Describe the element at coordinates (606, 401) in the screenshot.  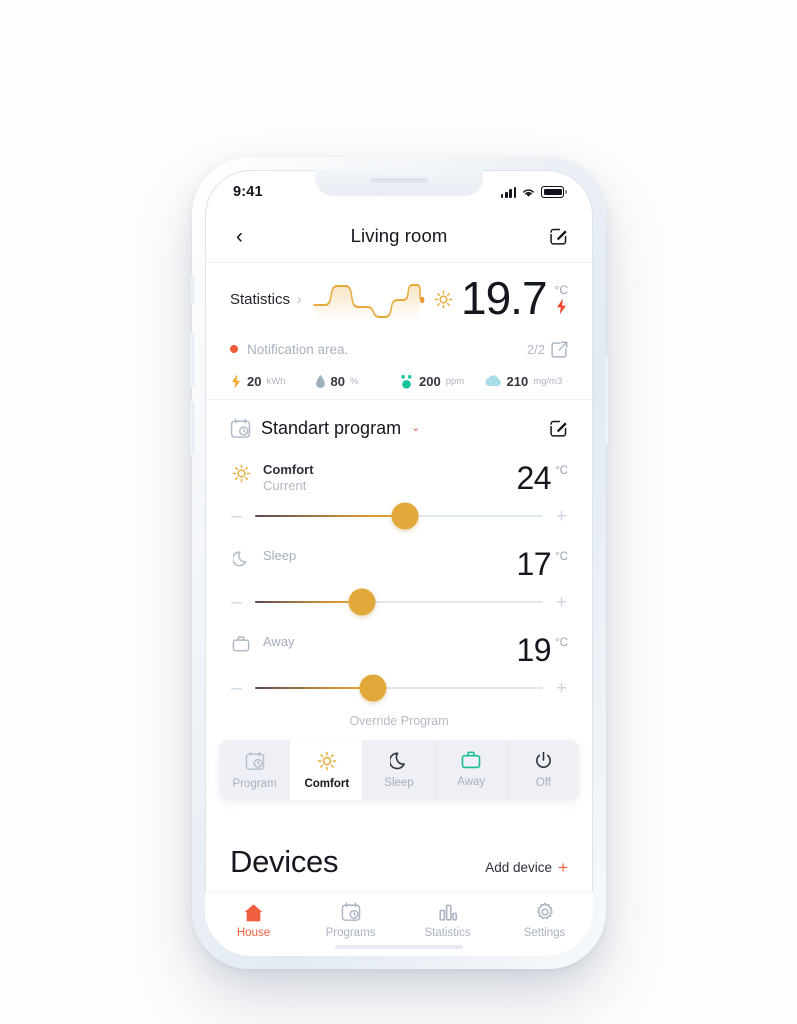
I see `power-button` at that location.